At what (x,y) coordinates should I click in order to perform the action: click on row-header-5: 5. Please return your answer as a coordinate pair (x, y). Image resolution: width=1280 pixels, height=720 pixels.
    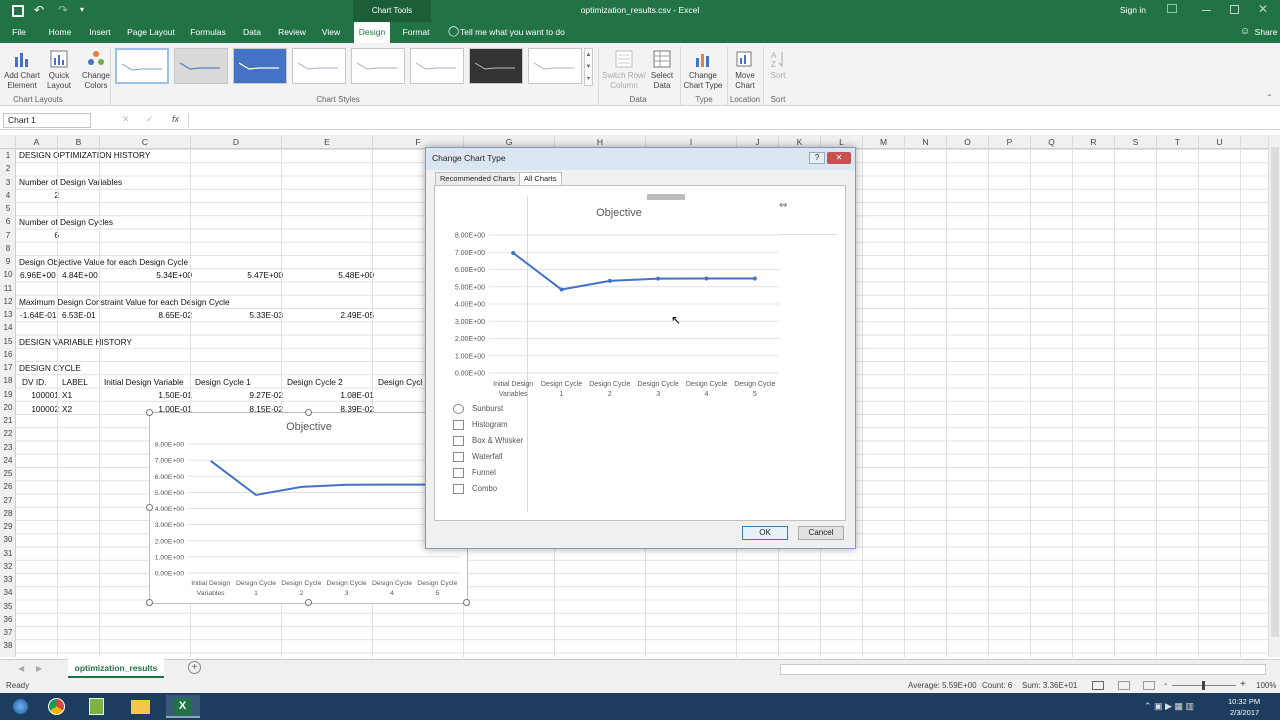
    Looking at the image, I should click on (8, 208).